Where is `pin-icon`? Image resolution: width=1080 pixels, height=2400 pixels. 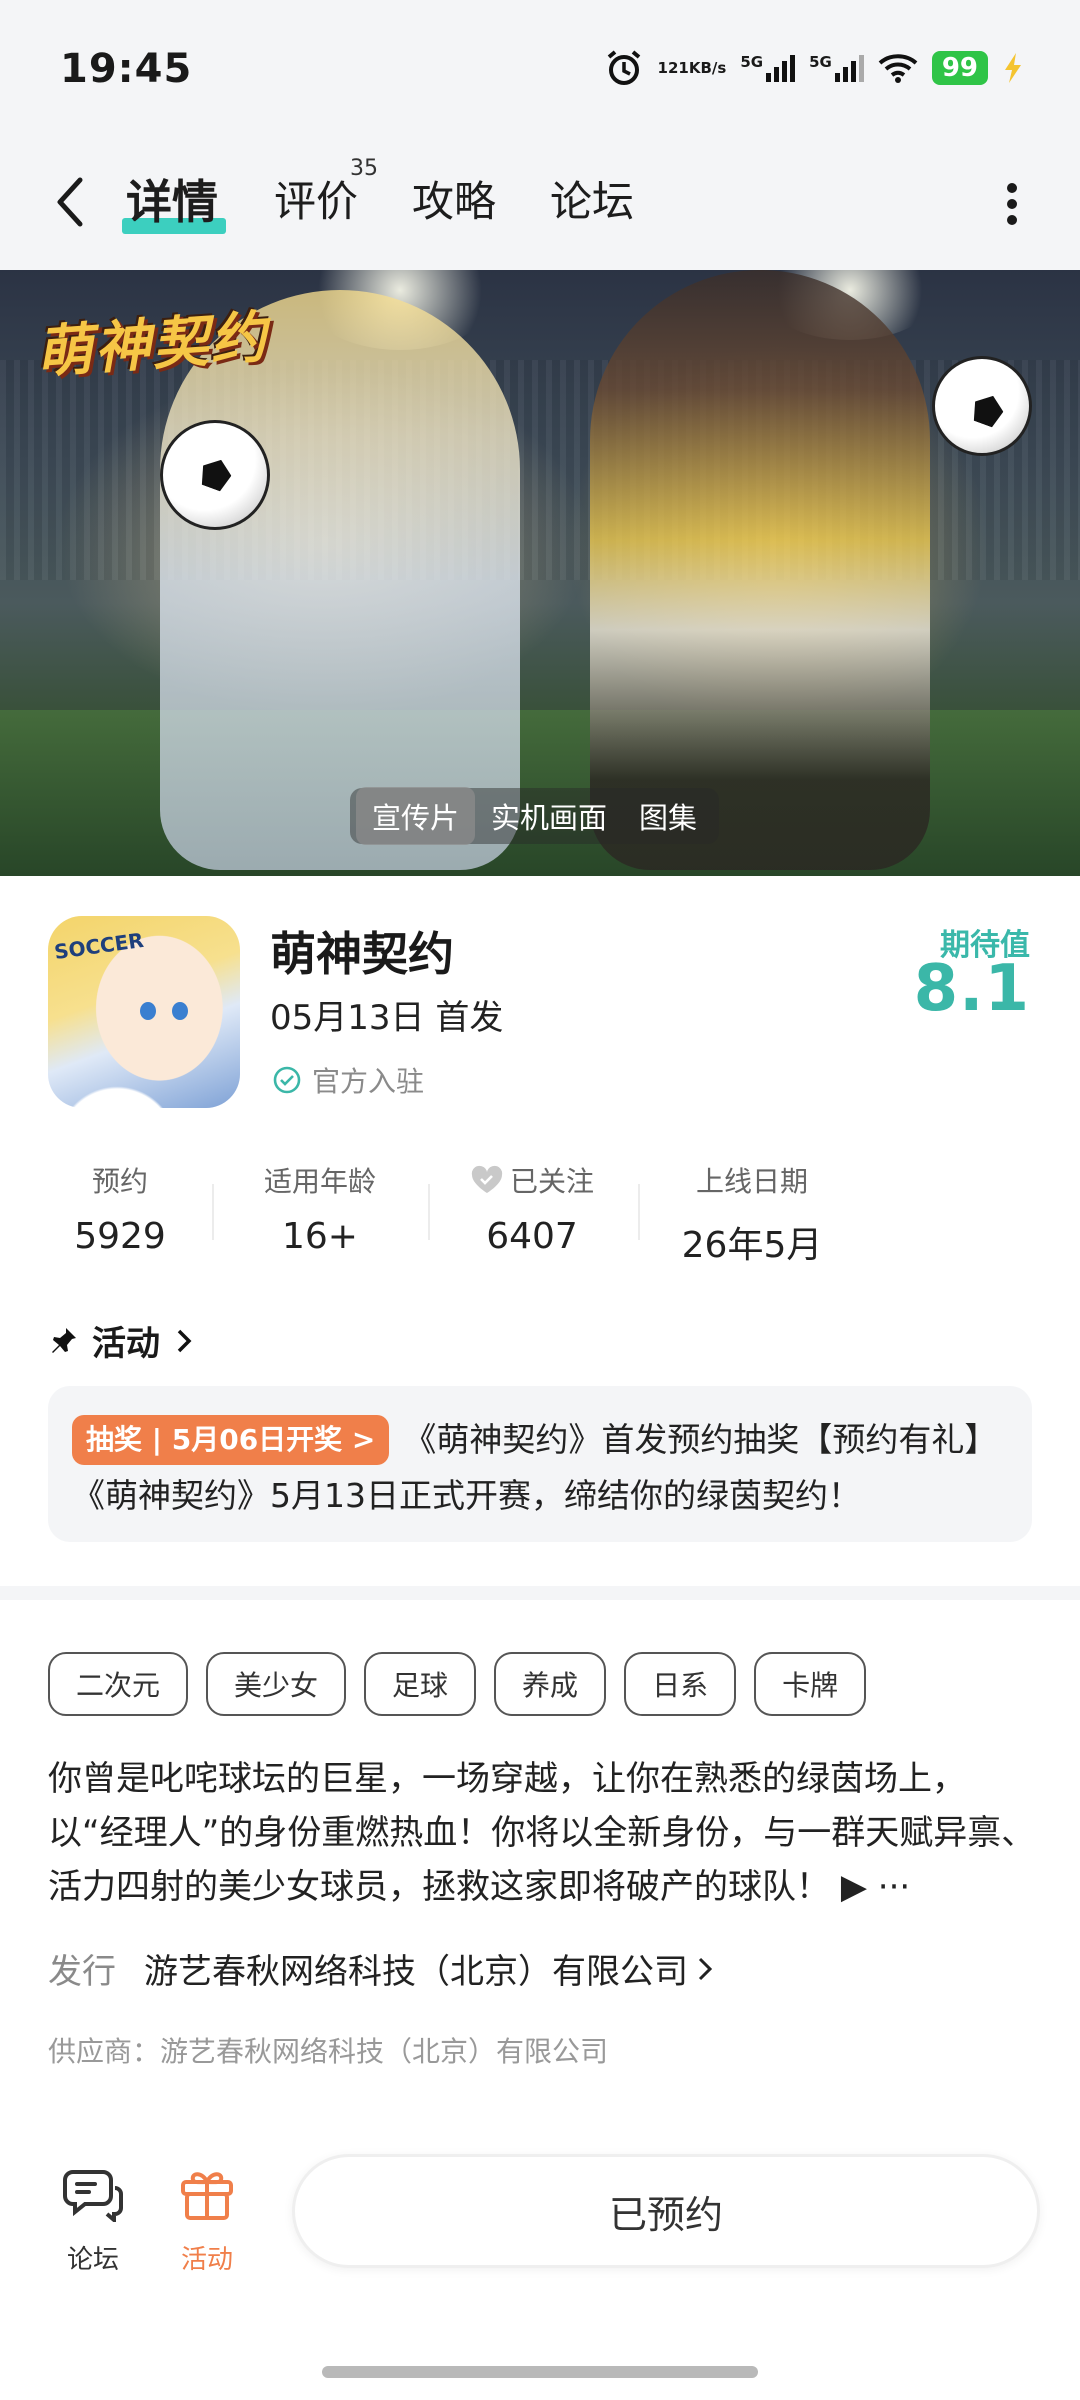 pin-icon is located at coordinates (64, 1340).